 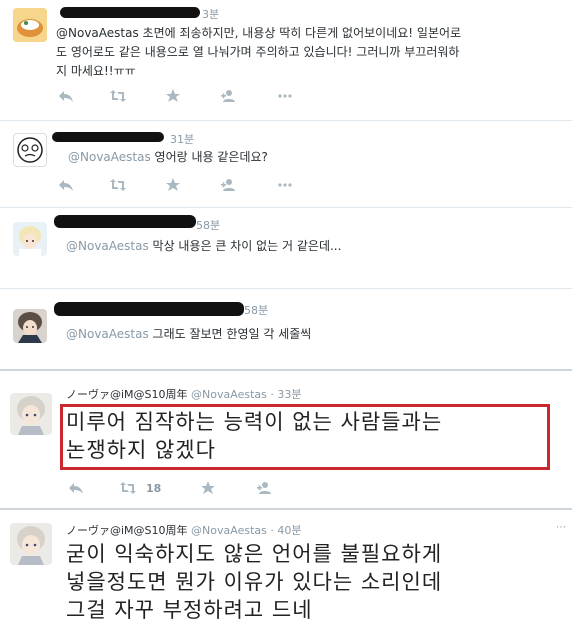 I want to click on tweet-text-line: 지 마세요!!ㅠㅠ, so click(x=96, y=71).